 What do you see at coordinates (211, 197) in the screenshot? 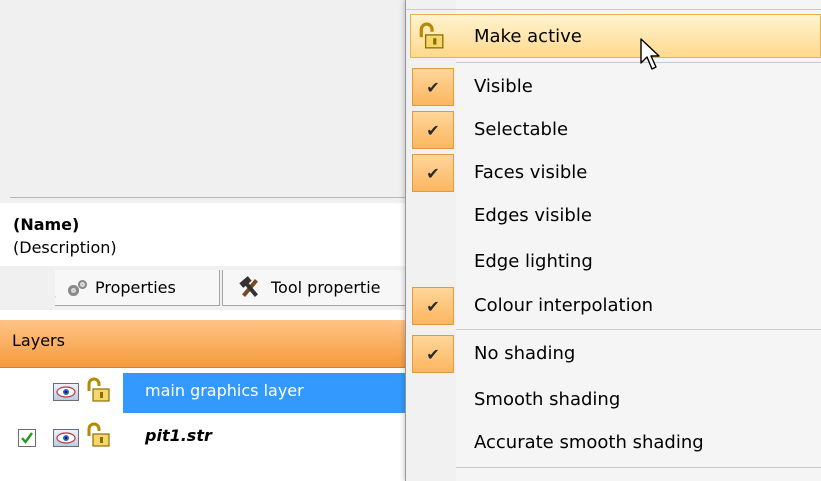
I see `divider` at bounding box center [211, 197].